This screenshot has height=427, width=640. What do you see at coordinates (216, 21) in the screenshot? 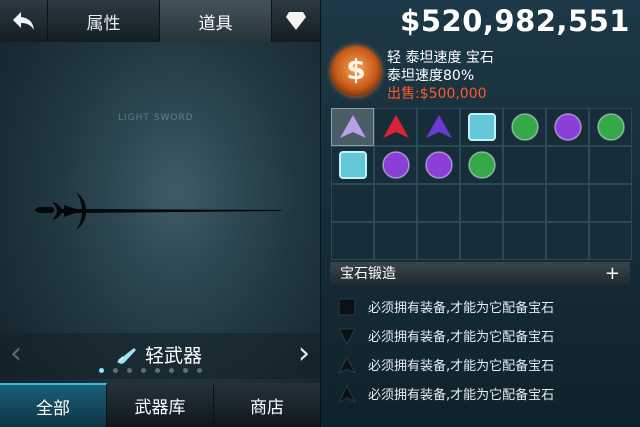
I see `tab-items: 道具` at bounding box center [216, 21].